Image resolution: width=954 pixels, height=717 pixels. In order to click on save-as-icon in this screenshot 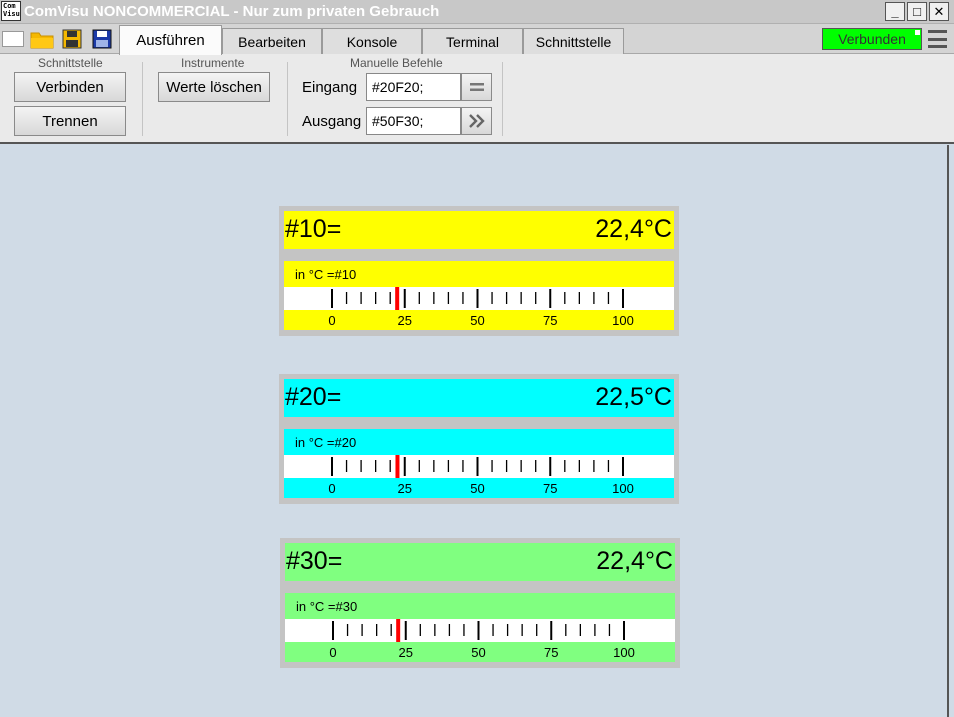, I will do `click(102, 39)`.